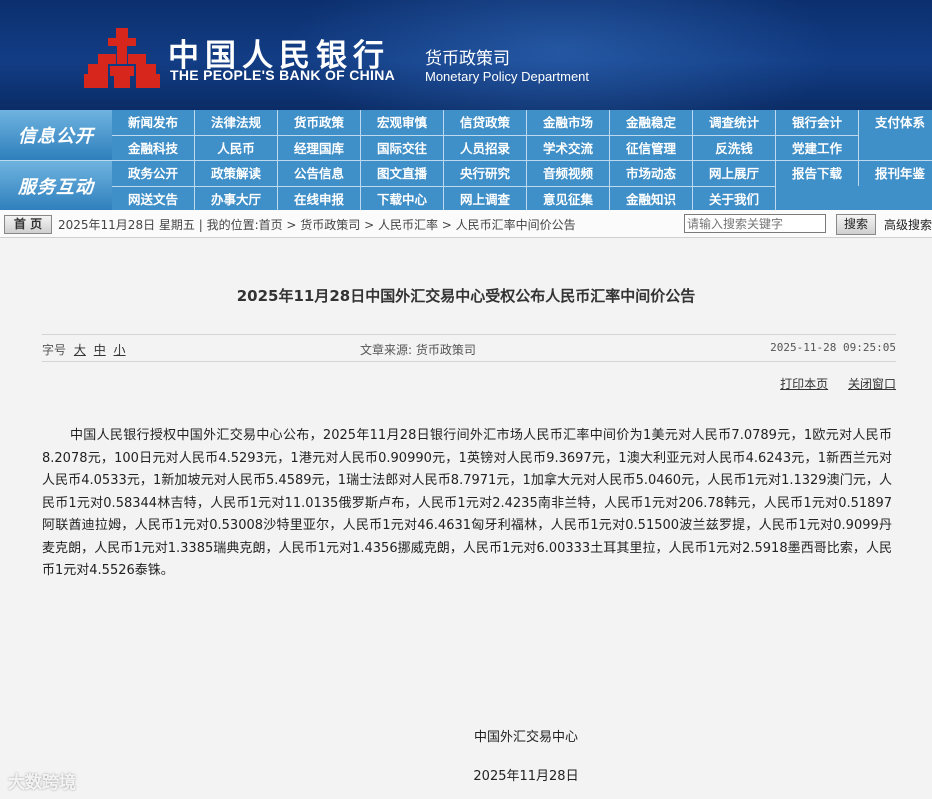  Describe the element at coordinates (467, 59) in the screenshot. I see `department-name-cn: 货币政策司` at that location.